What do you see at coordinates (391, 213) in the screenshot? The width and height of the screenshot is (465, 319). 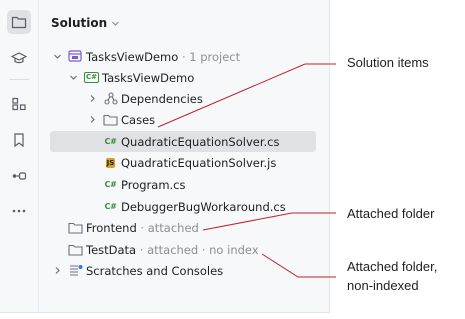 I see `annotation-attached-folder: Attached folder` at bounding box center [391, 213].